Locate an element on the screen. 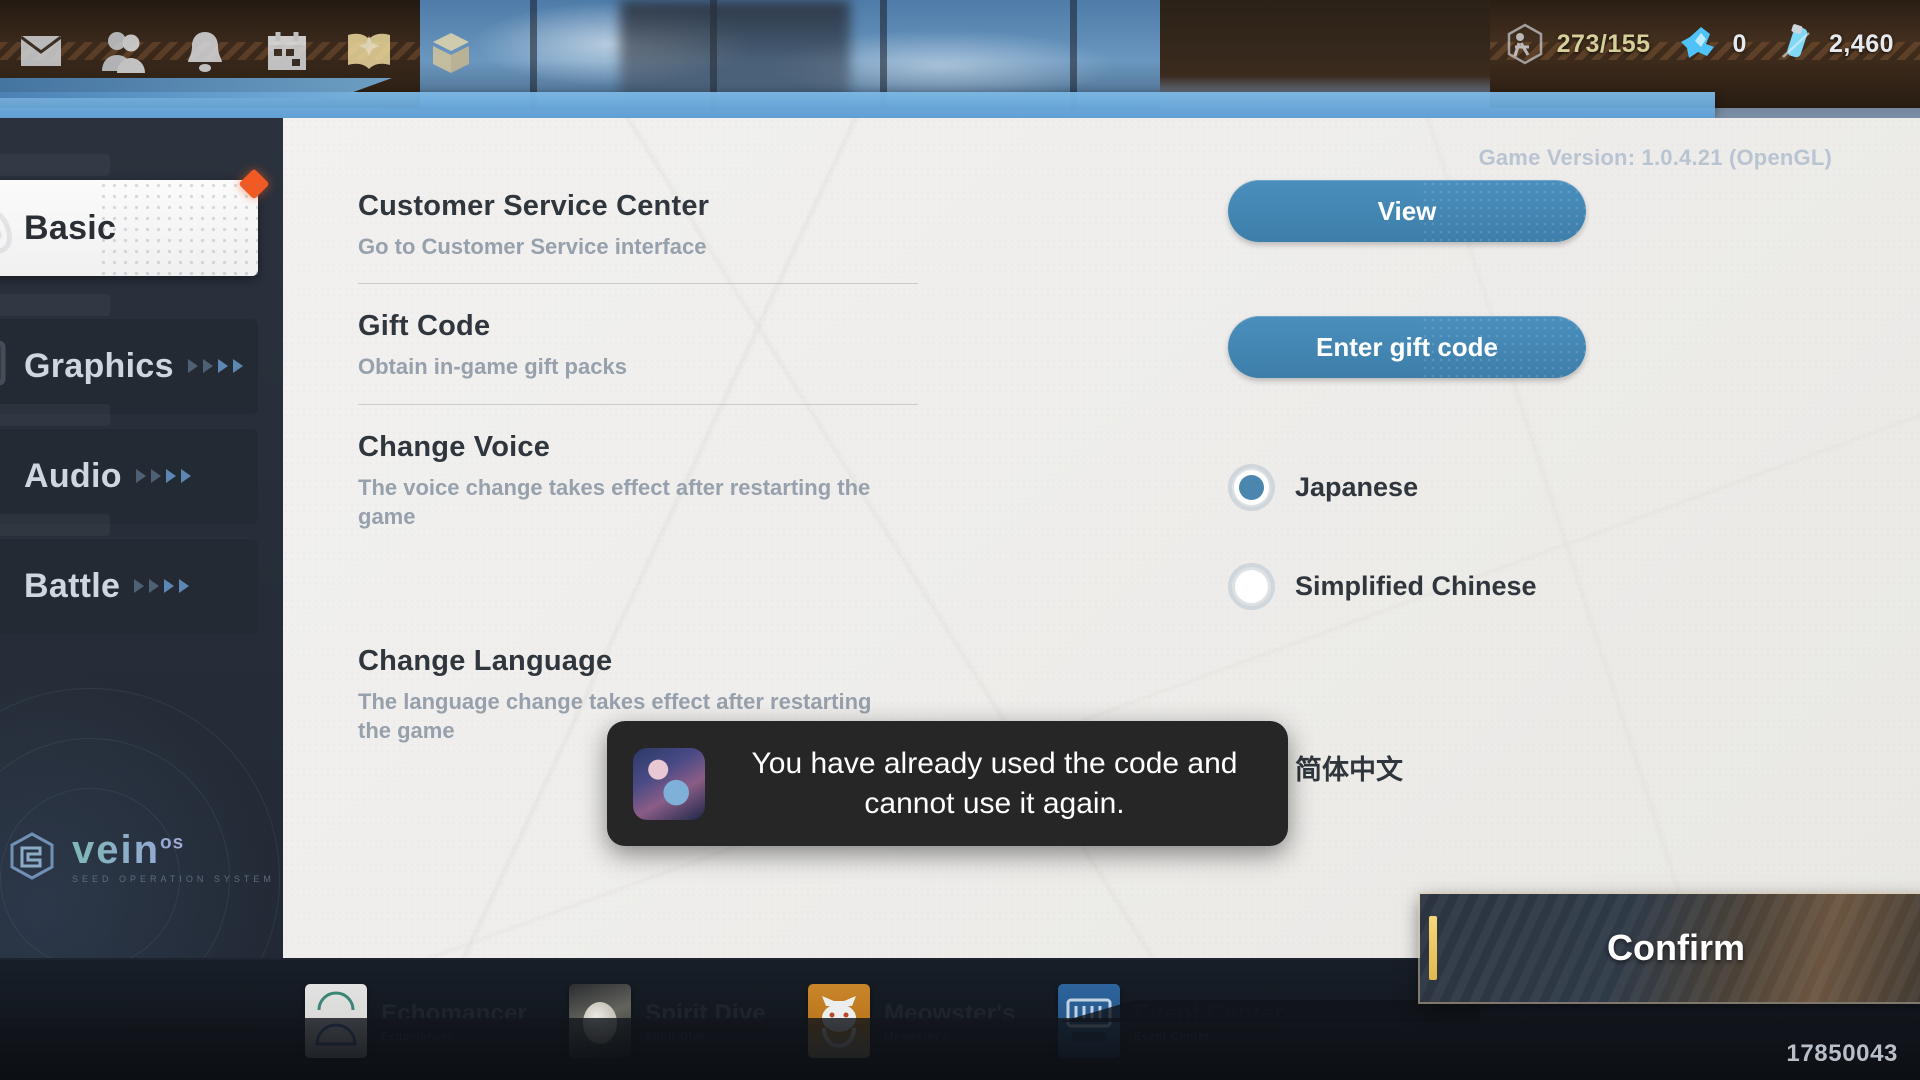 This screenshot has width=1920, height=1080. vein-os-logo: veinos SEED OPERATION SYSTEM is located at coordinates (139, 856).